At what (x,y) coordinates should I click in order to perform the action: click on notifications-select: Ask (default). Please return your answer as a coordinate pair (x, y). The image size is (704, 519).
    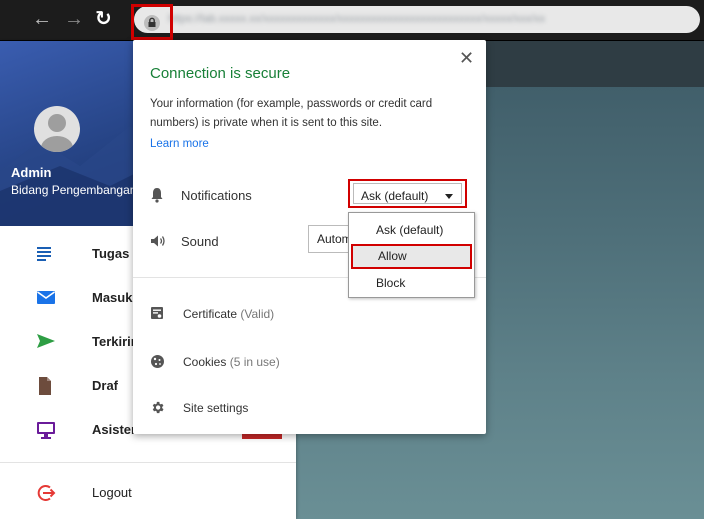
    Looking at the image, I should click on (407, 193).